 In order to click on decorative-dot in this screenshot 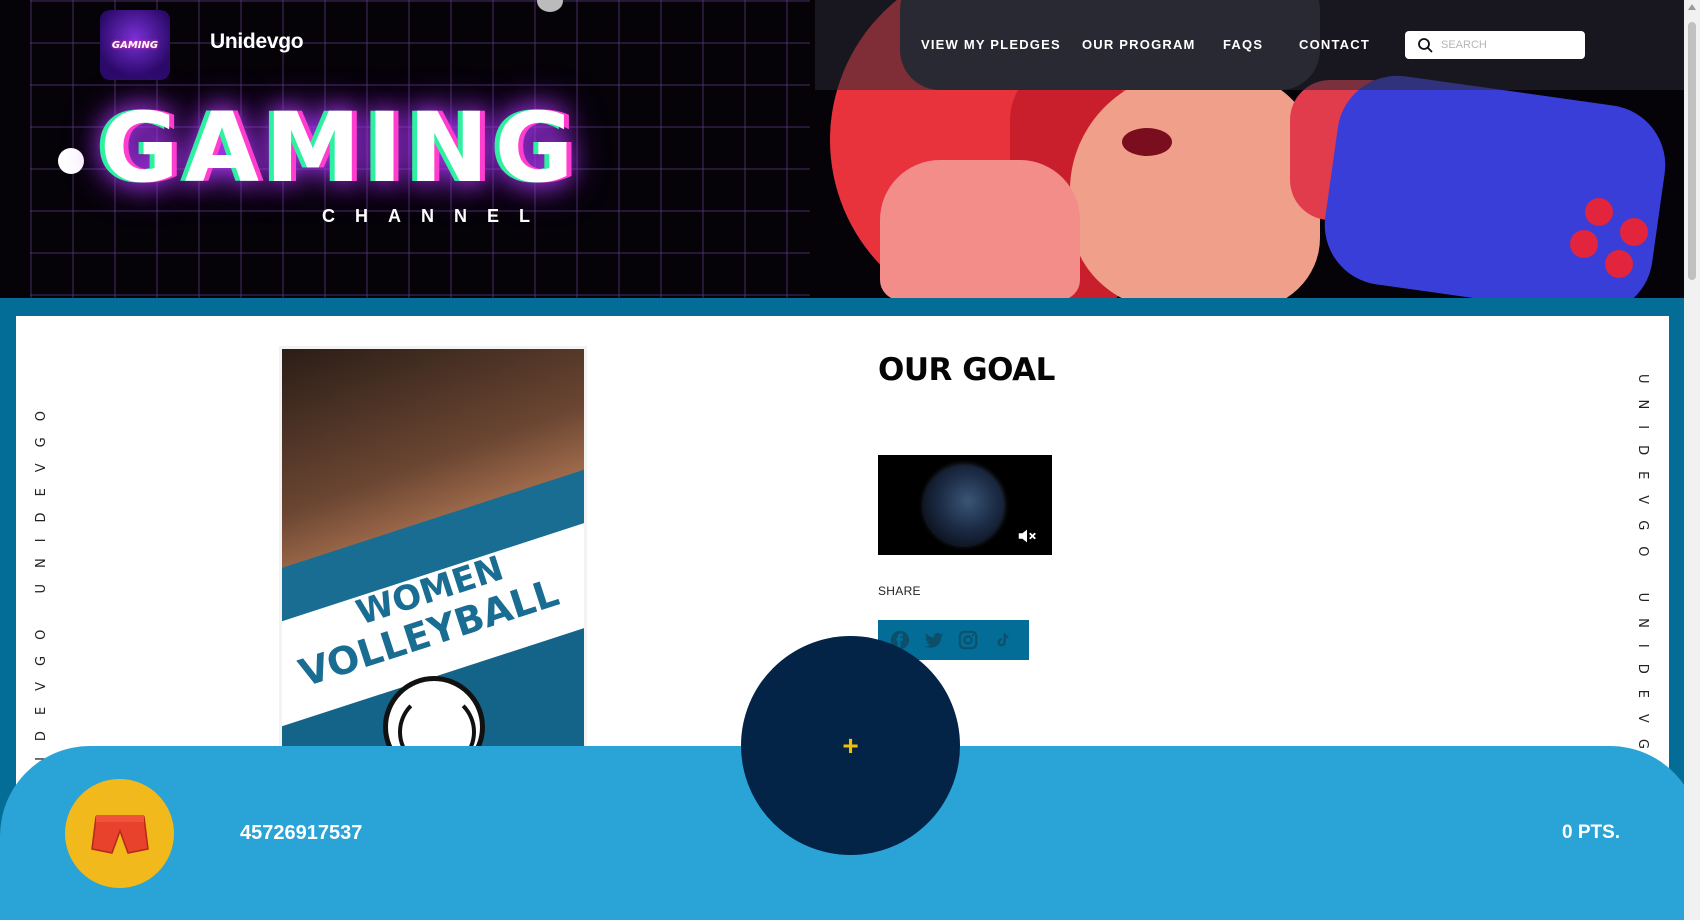, I will do `click(71, 161)`.